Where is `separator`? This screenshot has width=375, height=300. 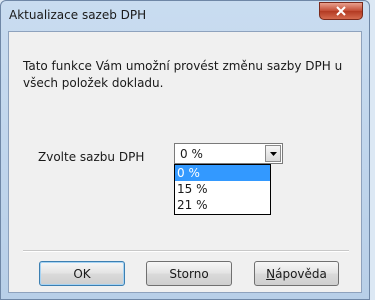 separator is located at coordinates (186, 251).